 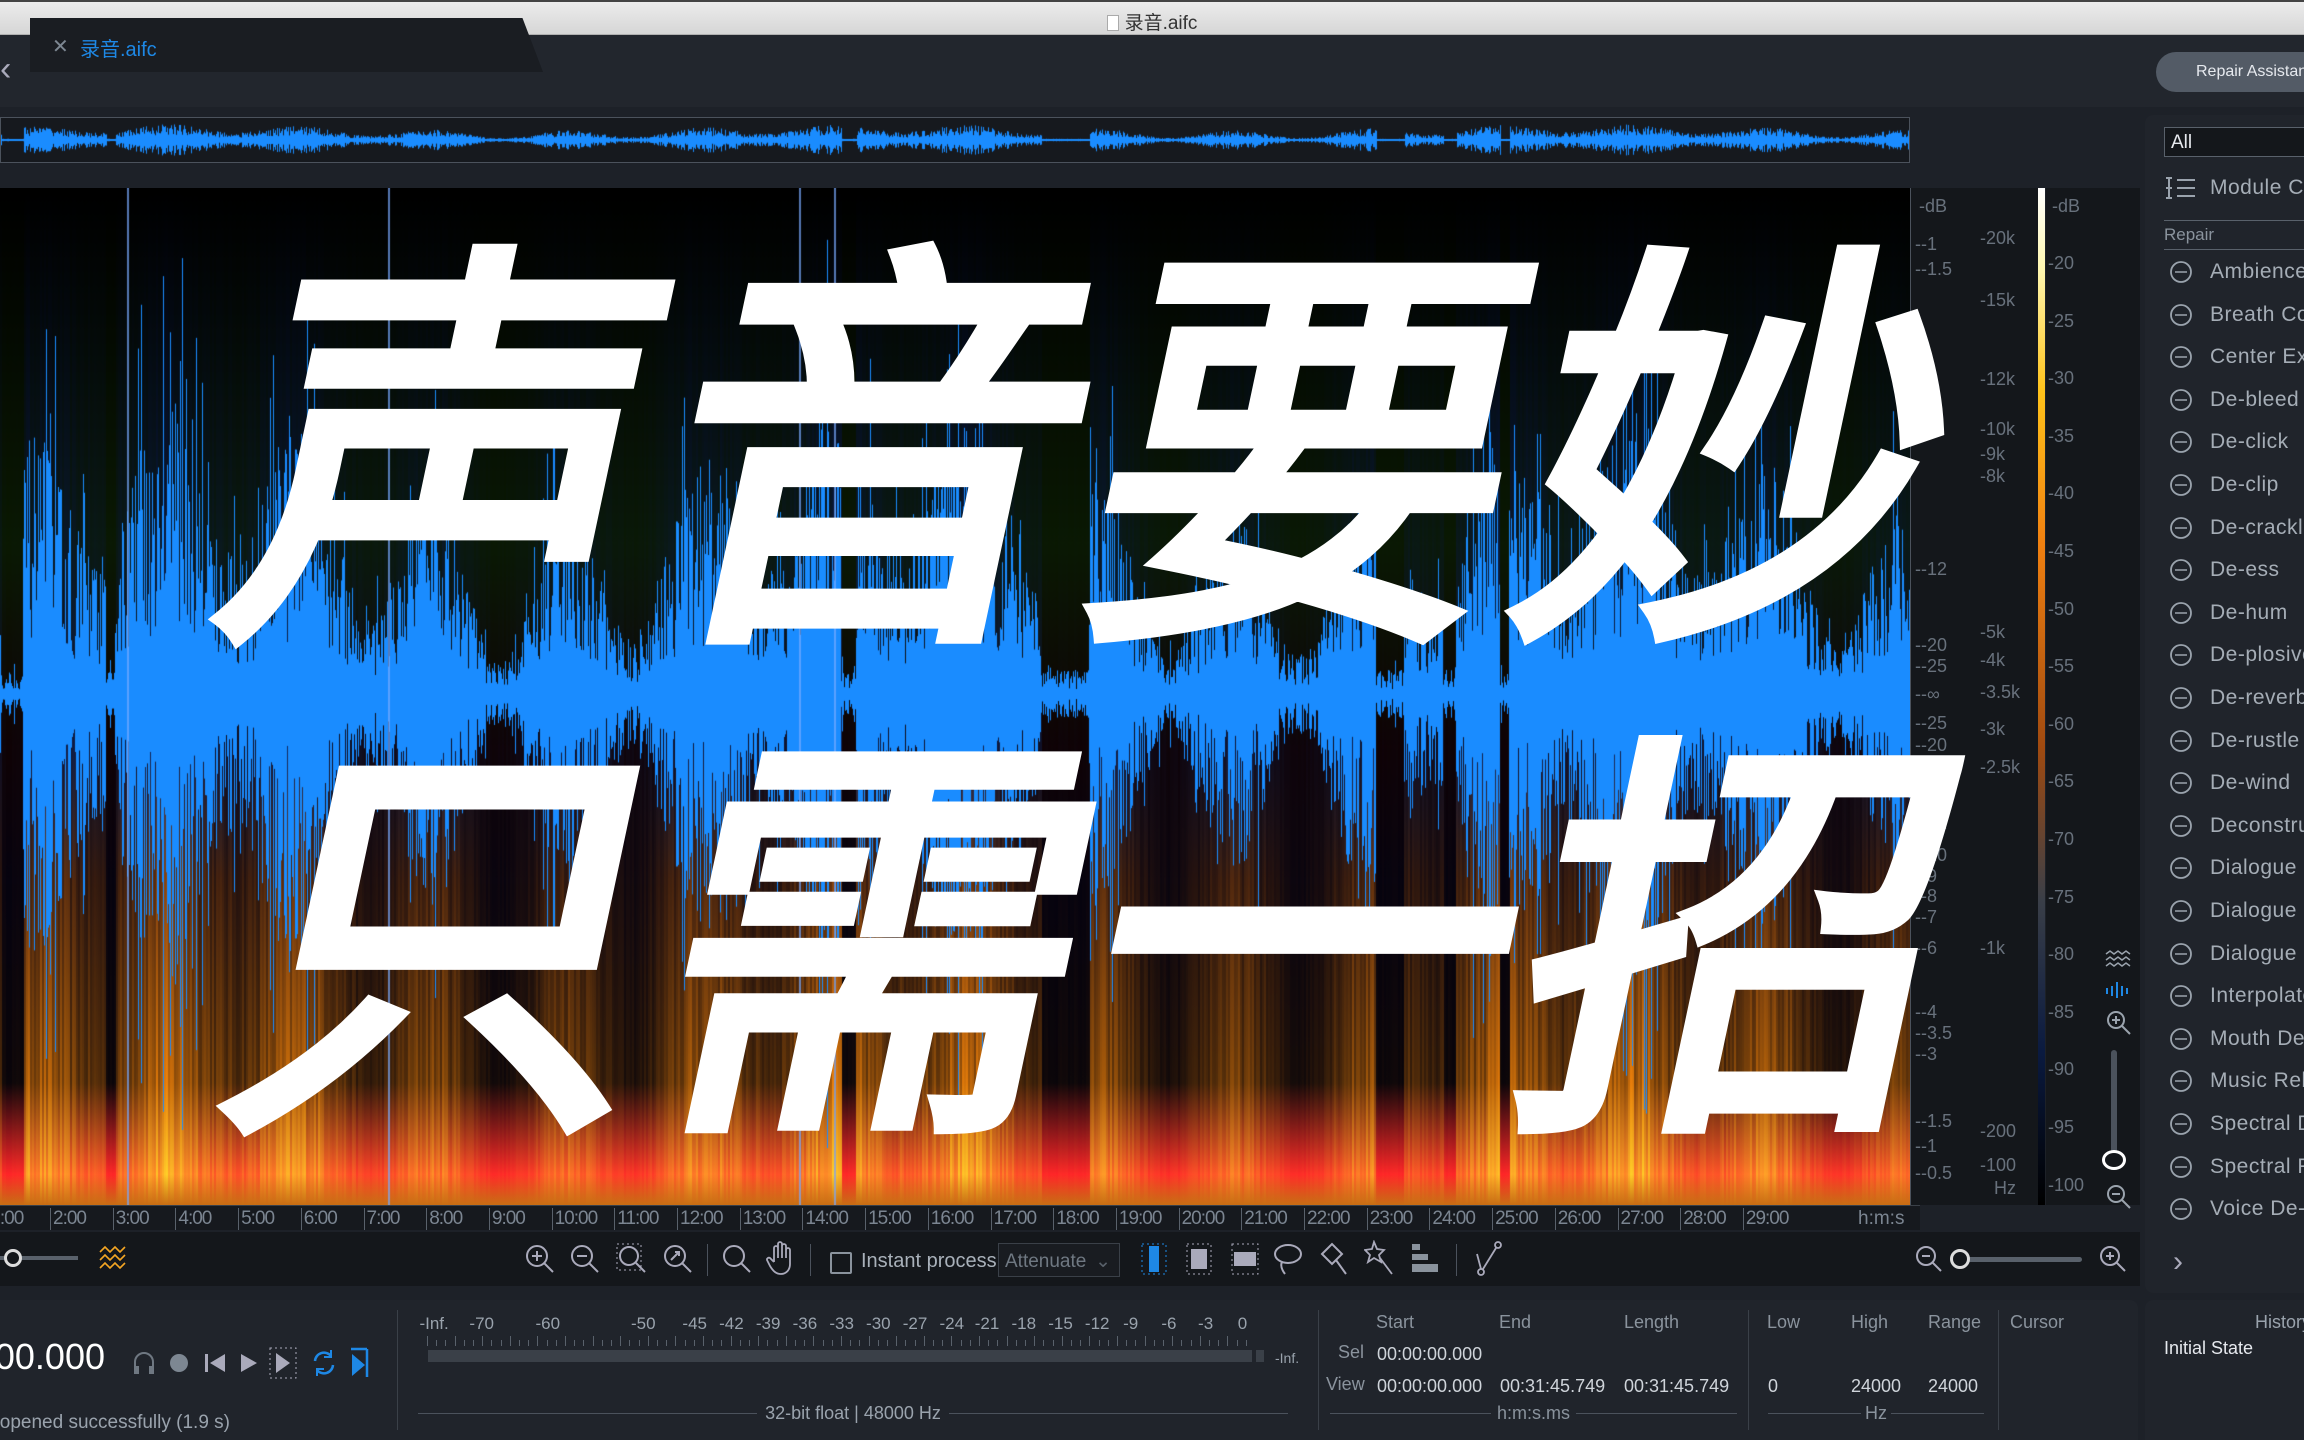 I want to click on zoom-fit-icon, so click(x=678, y=1260).